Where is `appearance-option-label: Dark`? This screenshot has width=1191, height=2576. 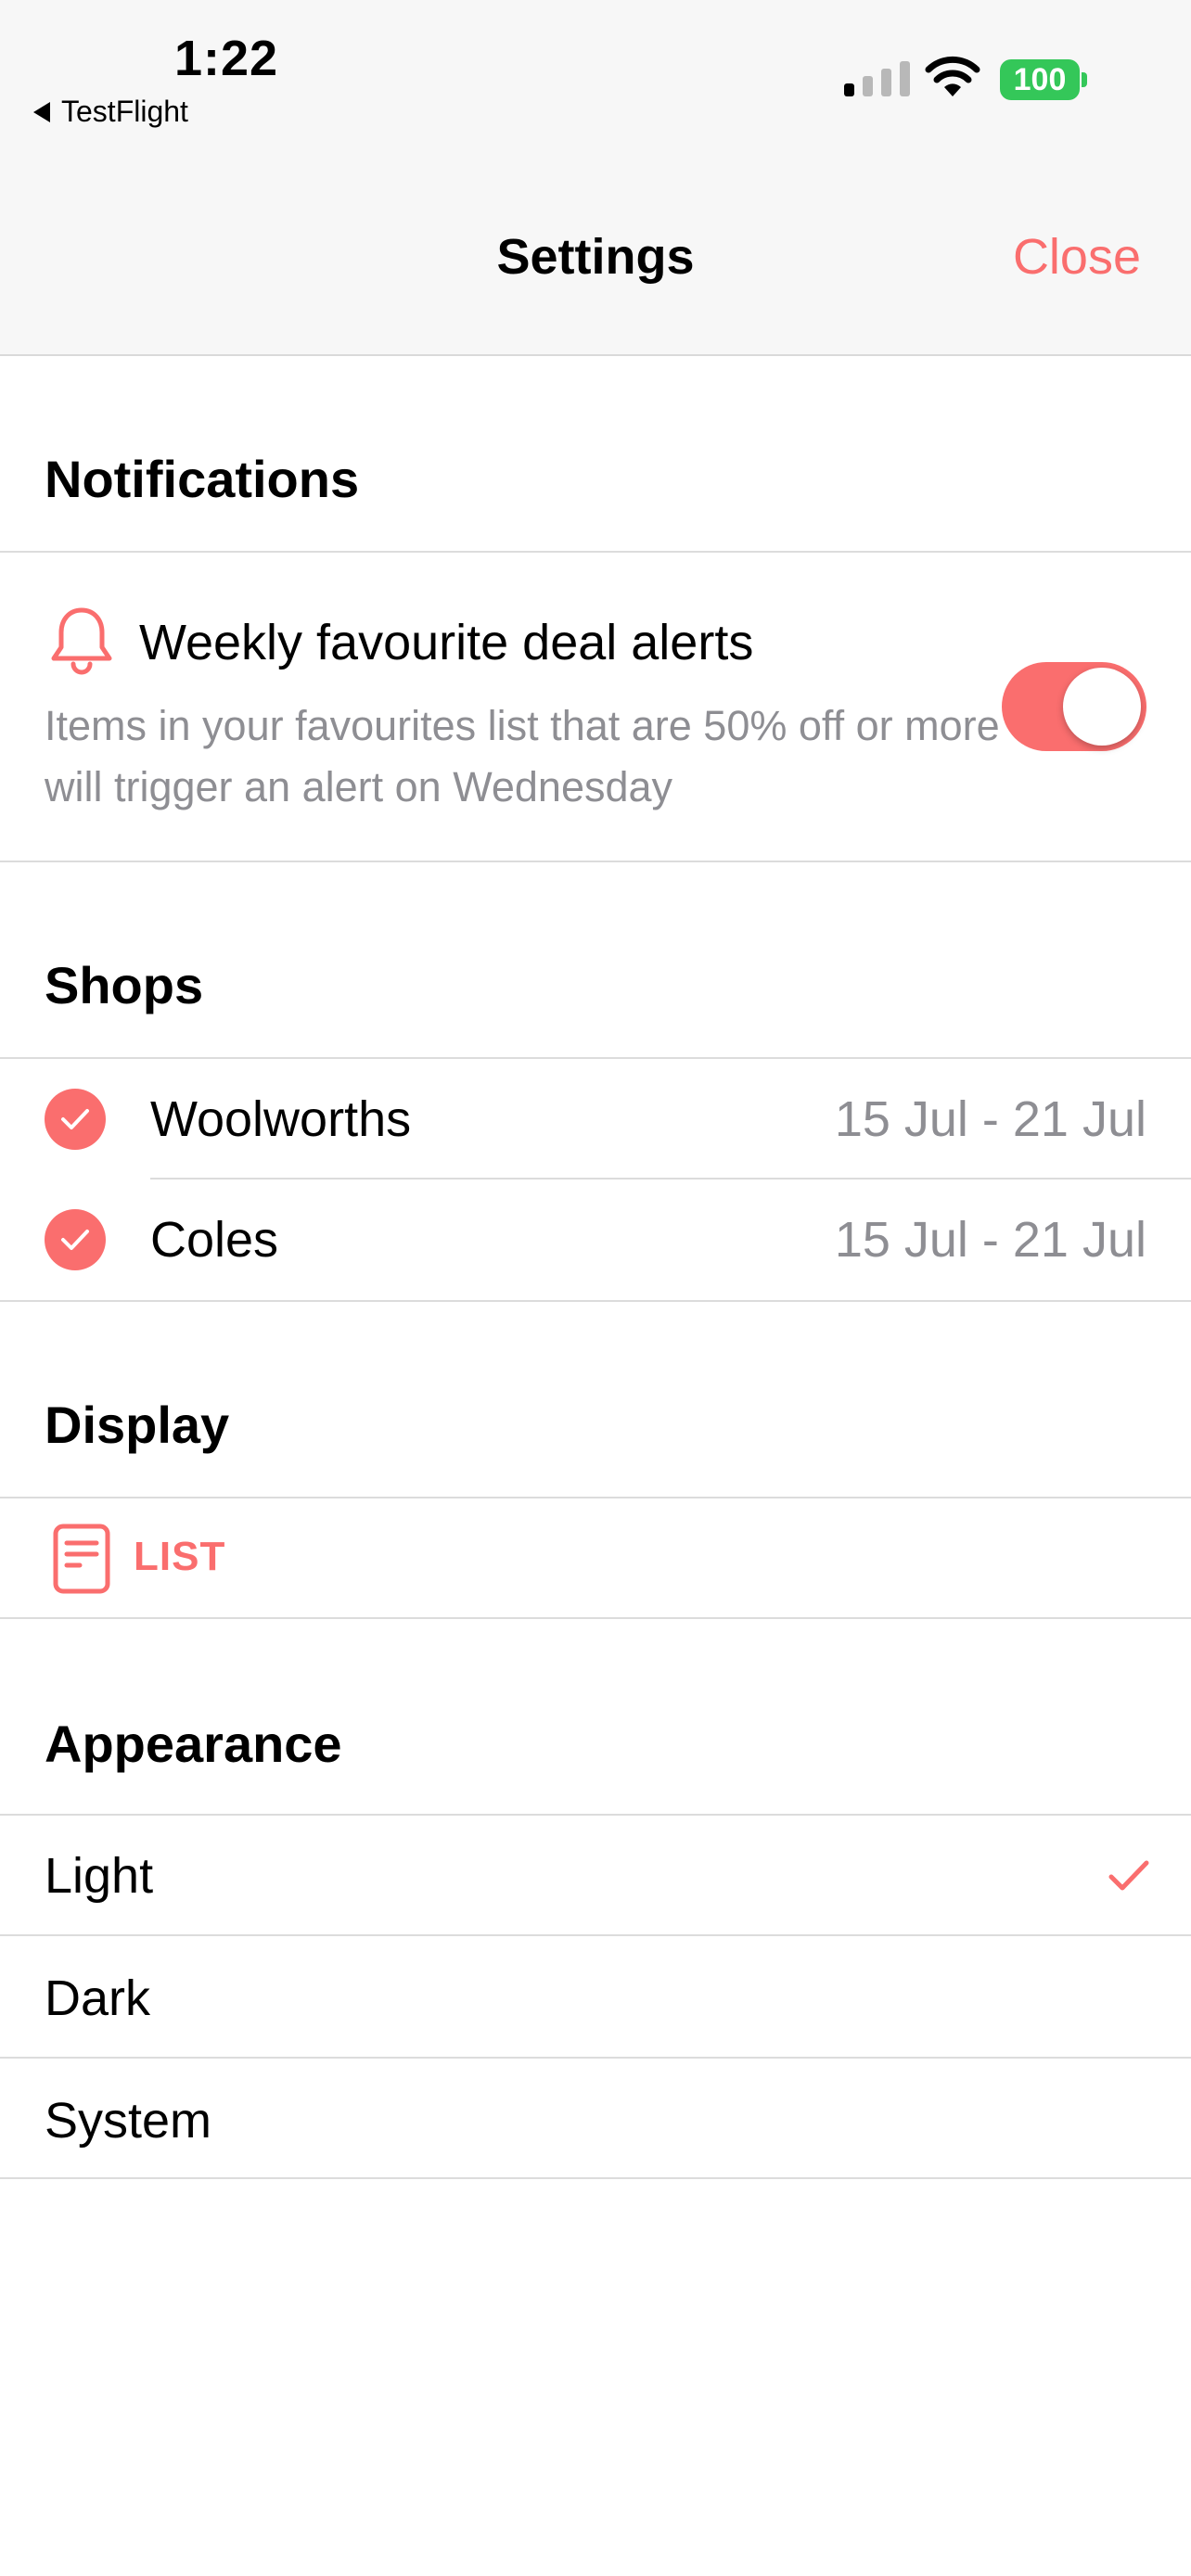
appearance-option-label: Dark is located at coordinates (98, 1998).